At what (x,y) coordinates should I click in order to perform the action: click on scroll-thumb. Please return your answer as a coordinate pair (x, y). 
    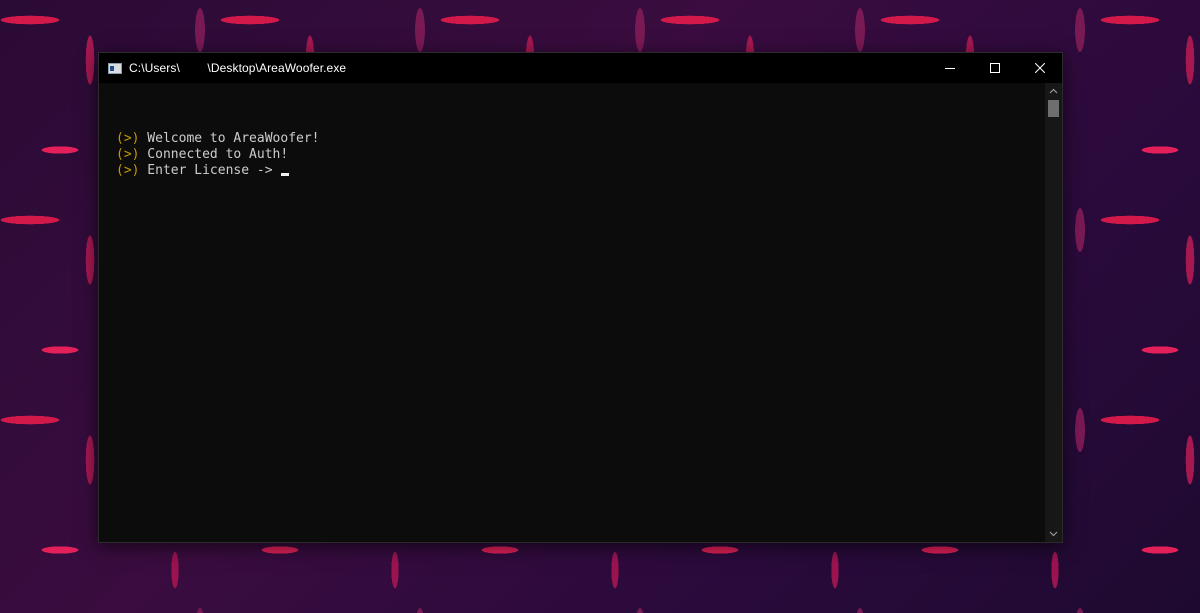
    Looking at the image, I should click on (1053, 108).